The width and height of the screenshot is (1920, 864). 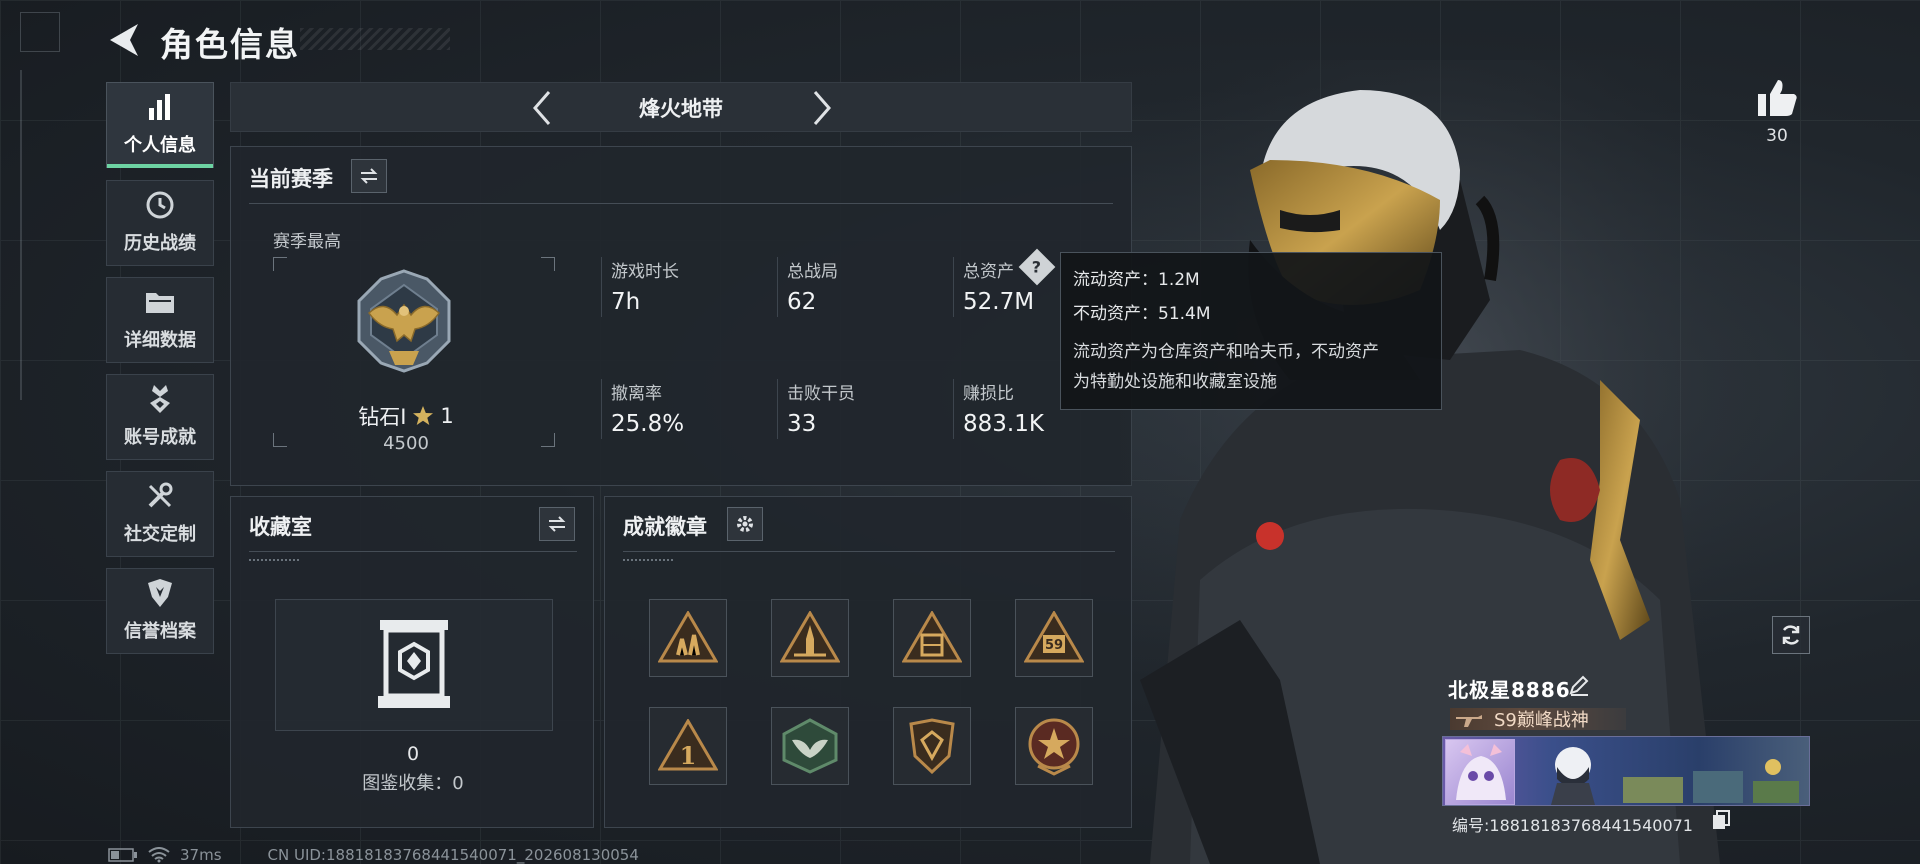 What do you see at coordinates (1469, 721) in the screenshot?
I see `rifle-icon` at bounding box center [1469, 721].